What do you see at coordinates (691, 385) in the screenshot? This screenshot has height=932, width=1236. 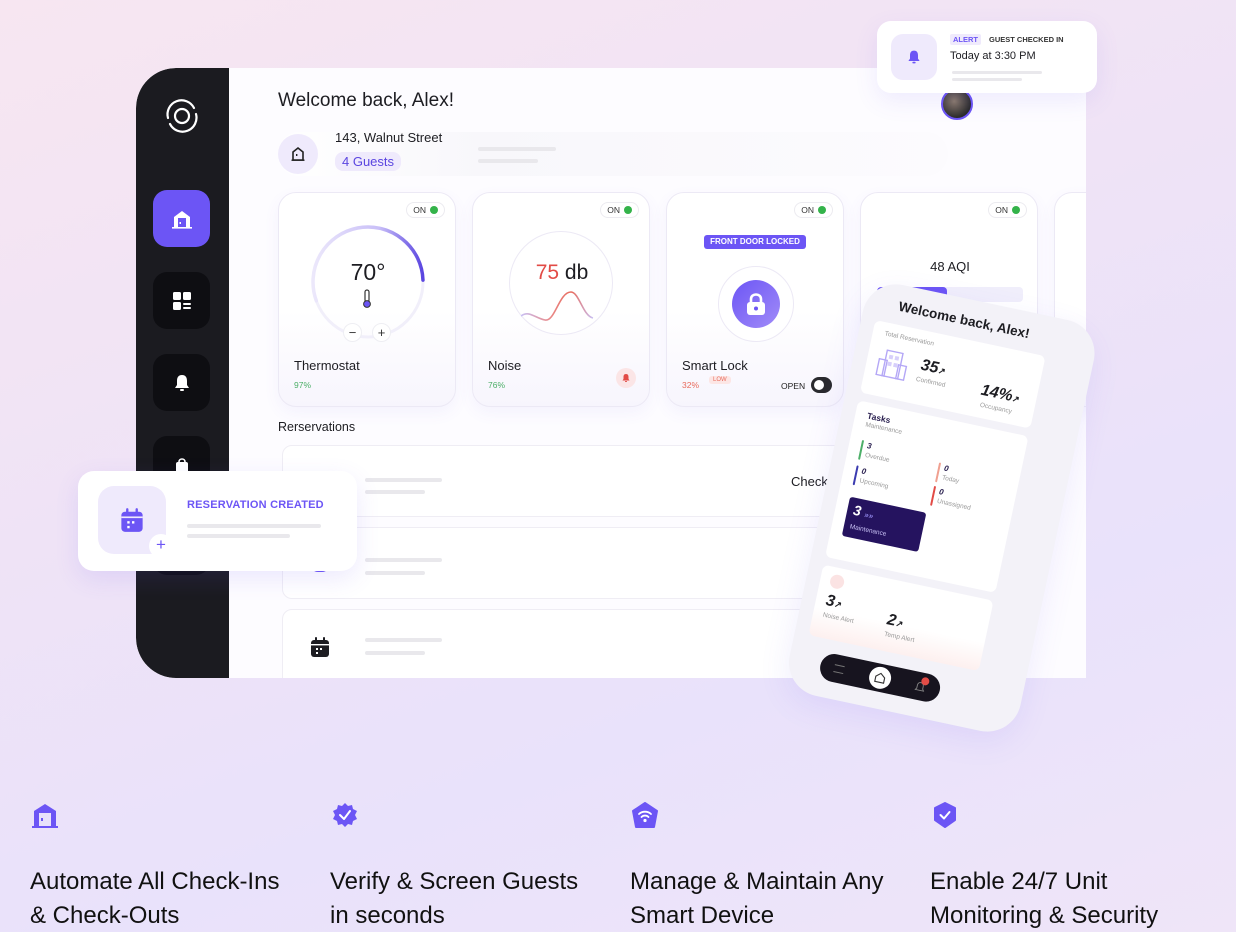 I see `device-battery: 32%` at bounding box center [691, 385].